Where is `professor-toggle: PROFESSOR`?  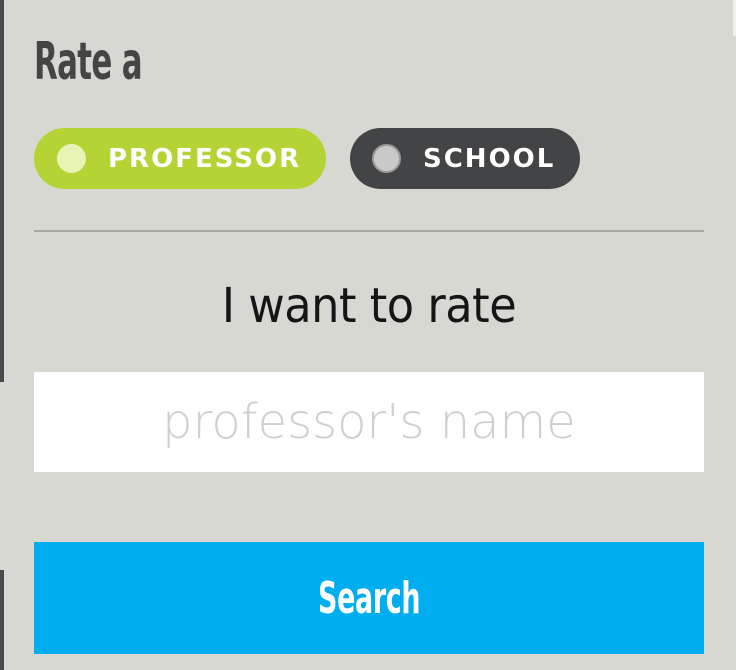 professor-toggle: PROFESSOR is located at coordinates (180, 158).